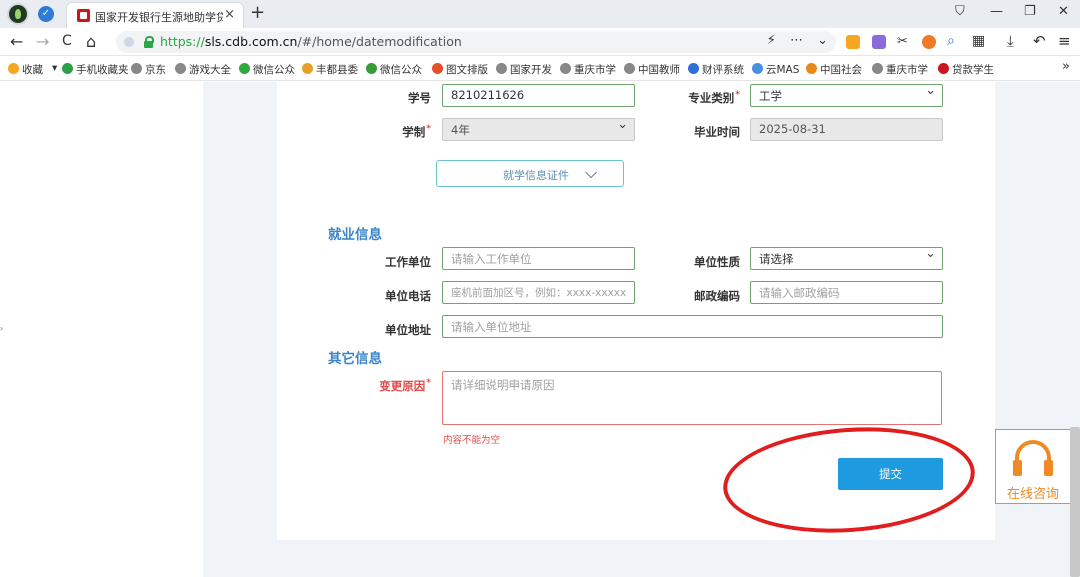 The height and width of the screenshot is (577, 1080). I want to click on bookmark-item: 图文排版, so click(460, 69).